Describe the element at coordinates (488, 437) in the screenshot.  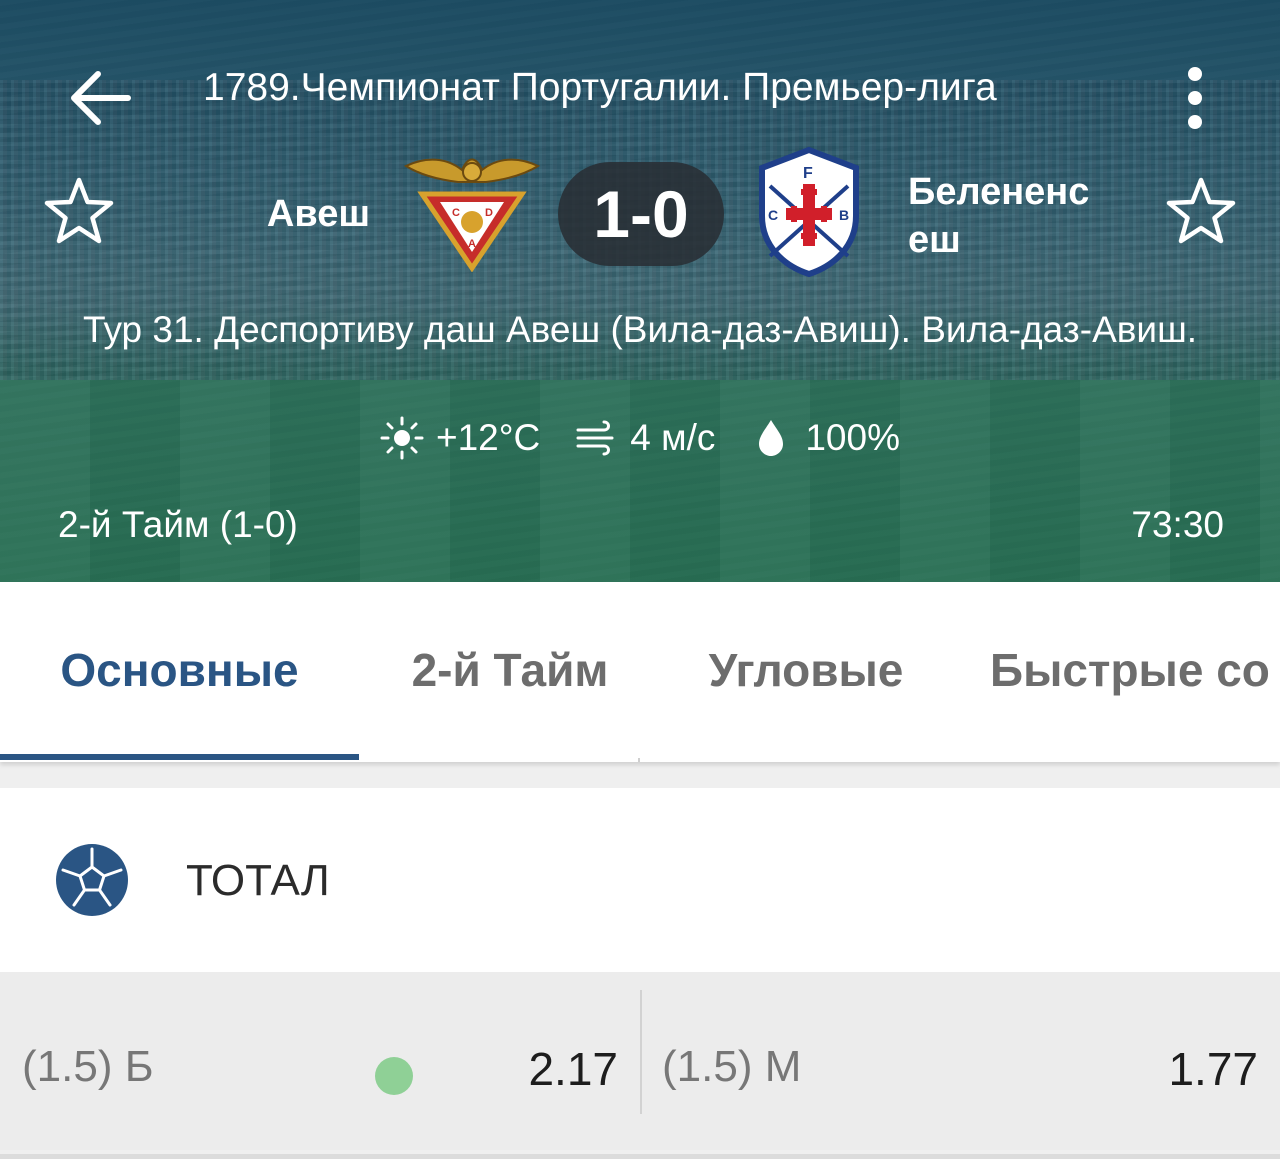
I see `temperature: +12°C` at that location.